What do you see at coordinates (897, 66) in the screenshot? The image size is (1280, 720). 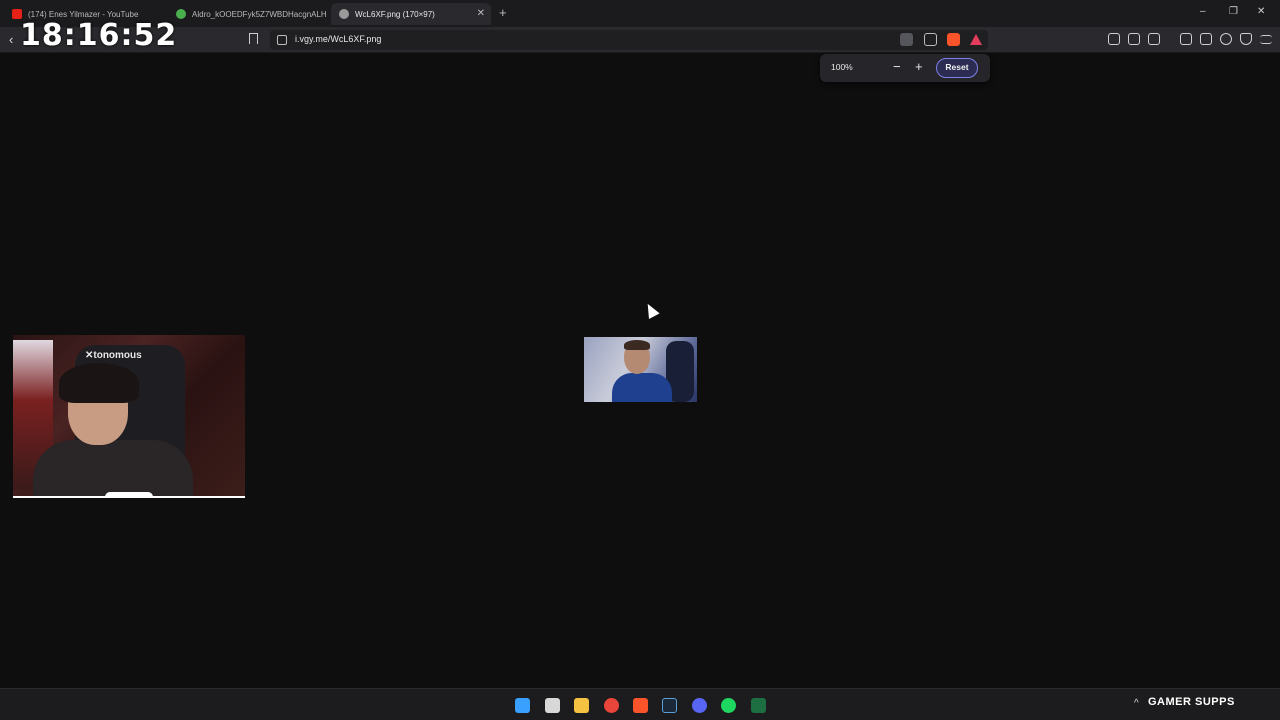 I see `zoom-out-button: −` at bounding box center [897, 66].